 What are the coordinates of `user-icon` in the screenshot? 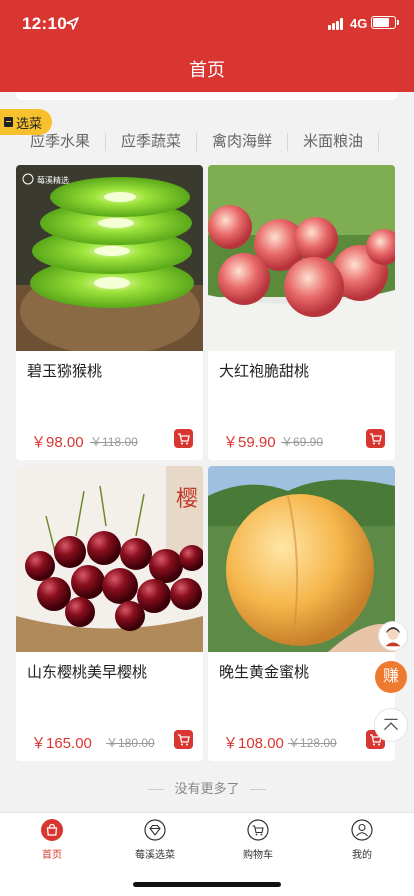 It's located at (362, 830).